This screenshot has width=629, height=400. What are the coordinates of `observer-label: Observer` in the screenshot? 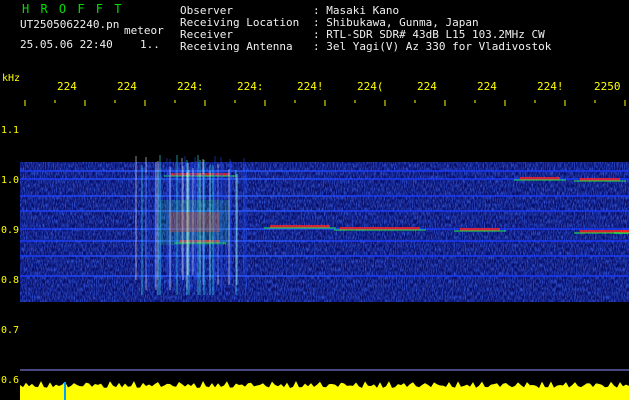 It's located at (206, 10).